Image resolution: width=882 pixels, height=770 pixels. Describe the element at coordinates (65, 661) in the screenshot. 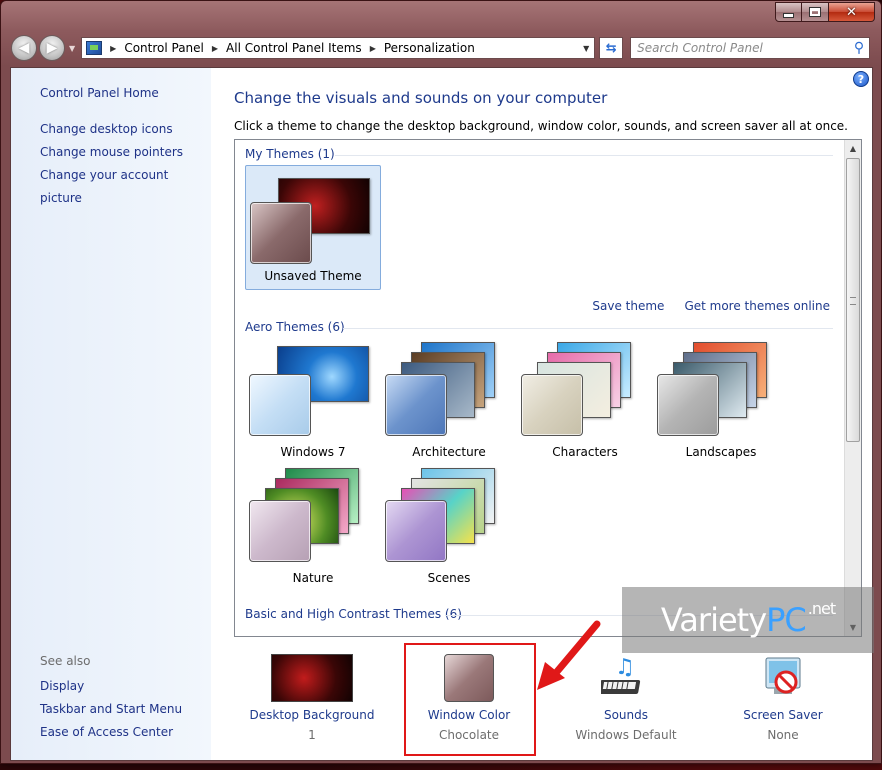

I see `see-also-heading: See also` at that location.